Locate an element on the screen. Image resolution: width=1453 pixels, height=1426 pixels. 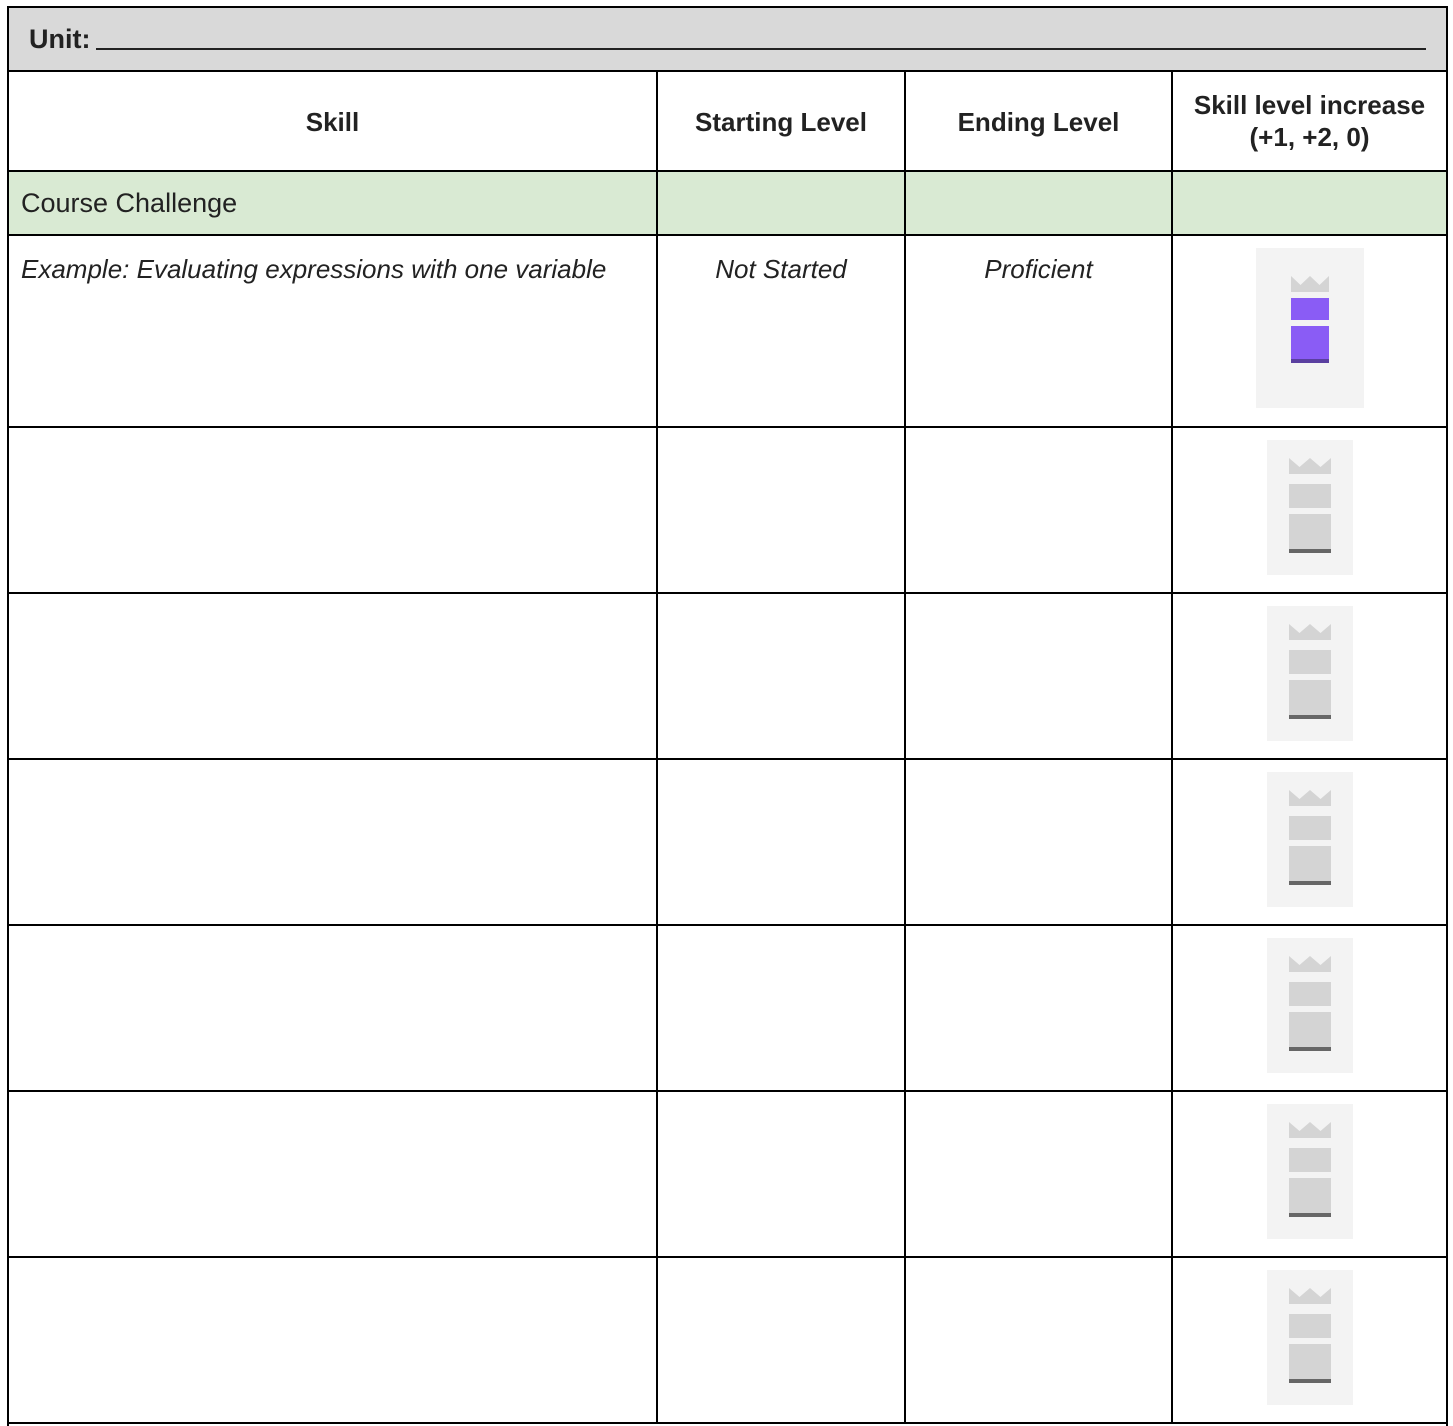
course-challenge-row: Course Challenge is located at coordinates (727, 203).